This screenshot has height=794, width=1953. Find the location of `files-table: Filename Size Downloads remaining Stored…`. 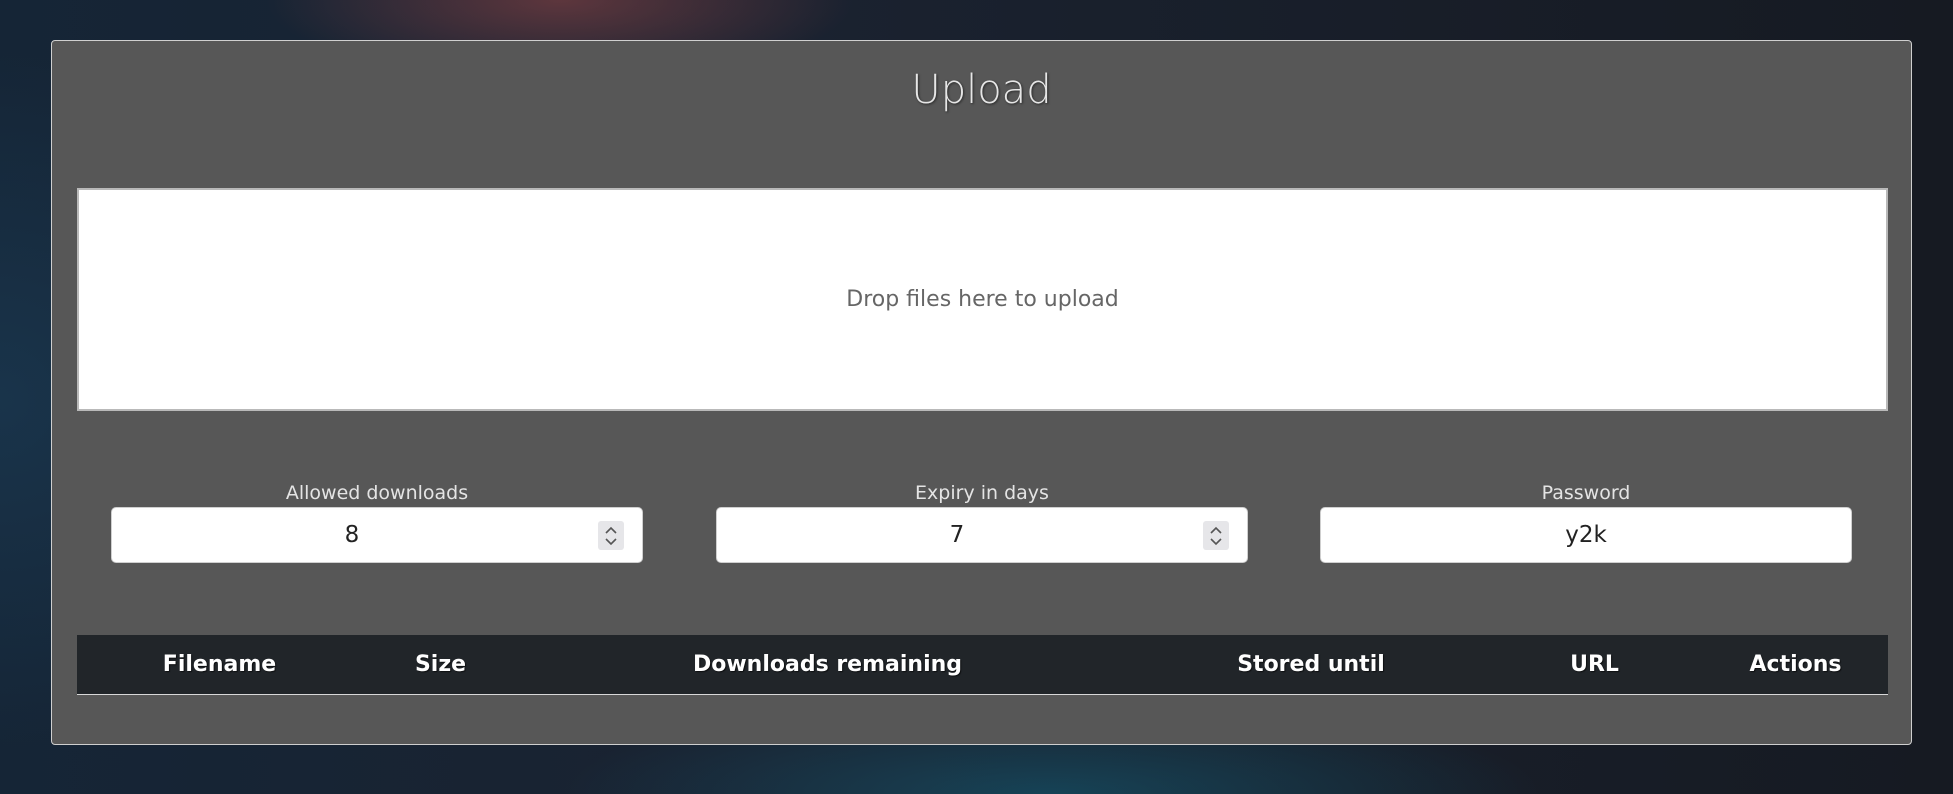

files-table: Filename Size Downloads remaining Stored… is located at coordinates (982, 665).